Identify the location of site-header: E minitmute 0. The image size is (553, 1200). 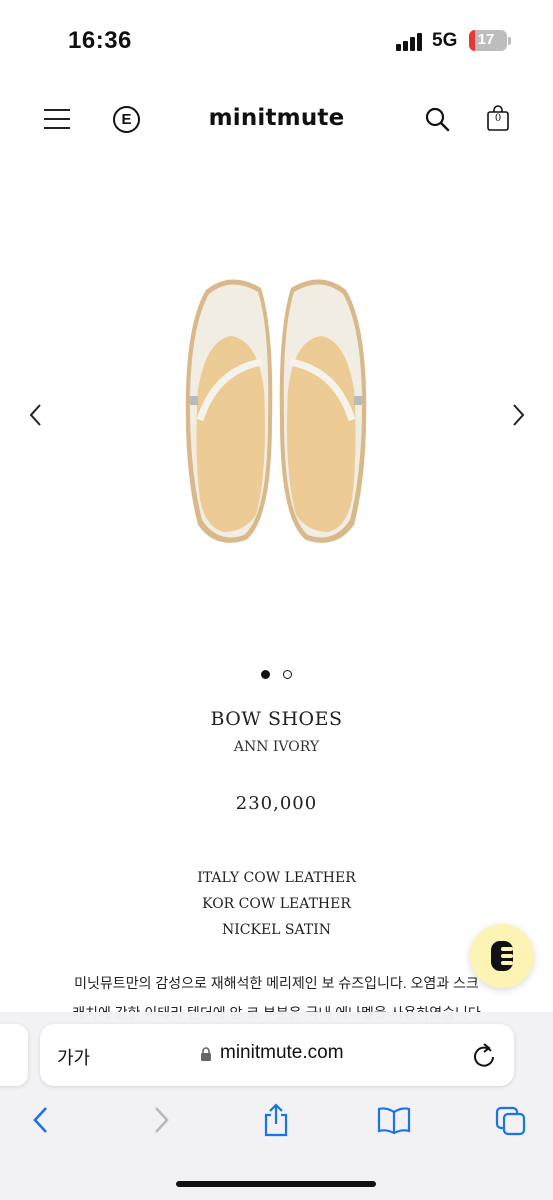
(276, 120).